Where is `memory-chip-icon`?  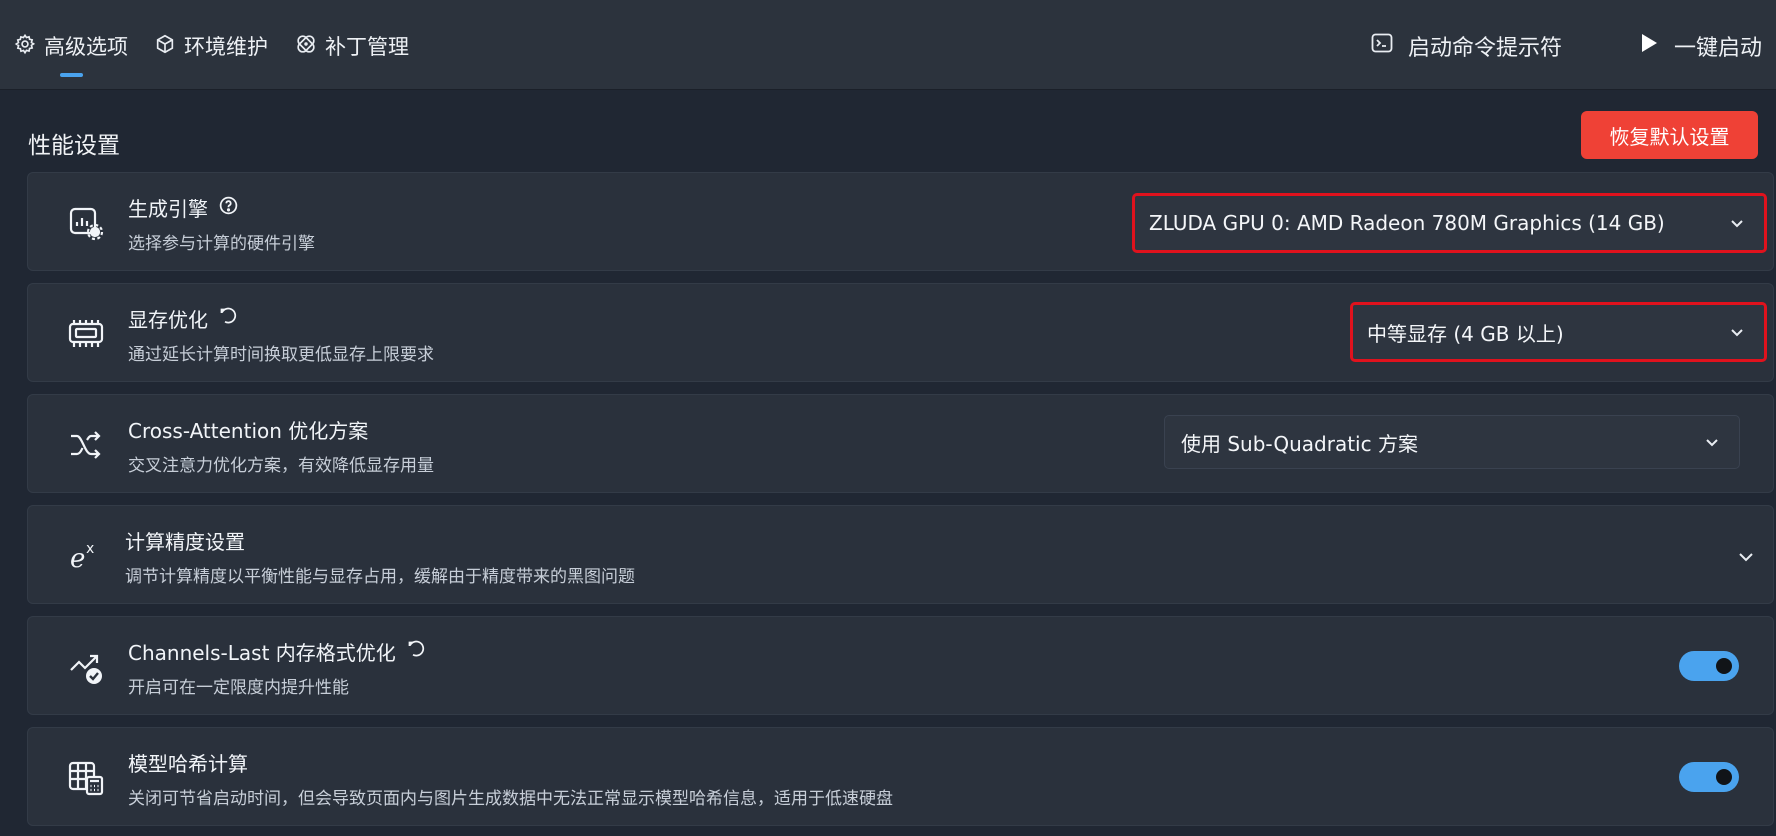
memory-chip-icon is located at coordinates (86, 334).